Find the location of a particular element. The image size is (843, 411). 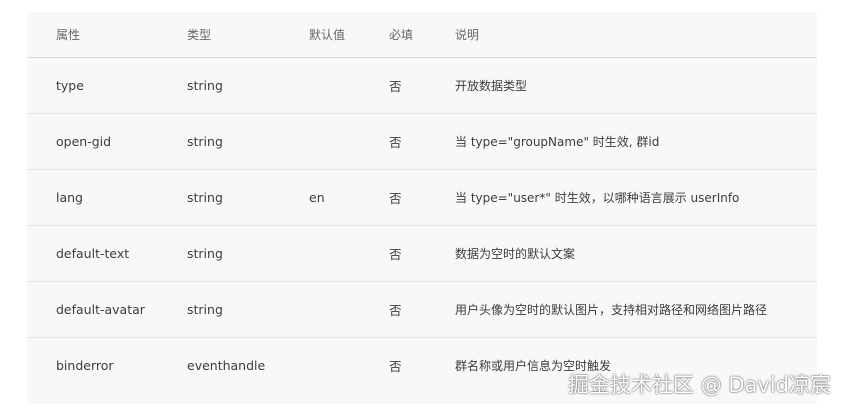

table-row: default-text string 否 数据为空时的默认文案 is located at coordinates (422, 253).